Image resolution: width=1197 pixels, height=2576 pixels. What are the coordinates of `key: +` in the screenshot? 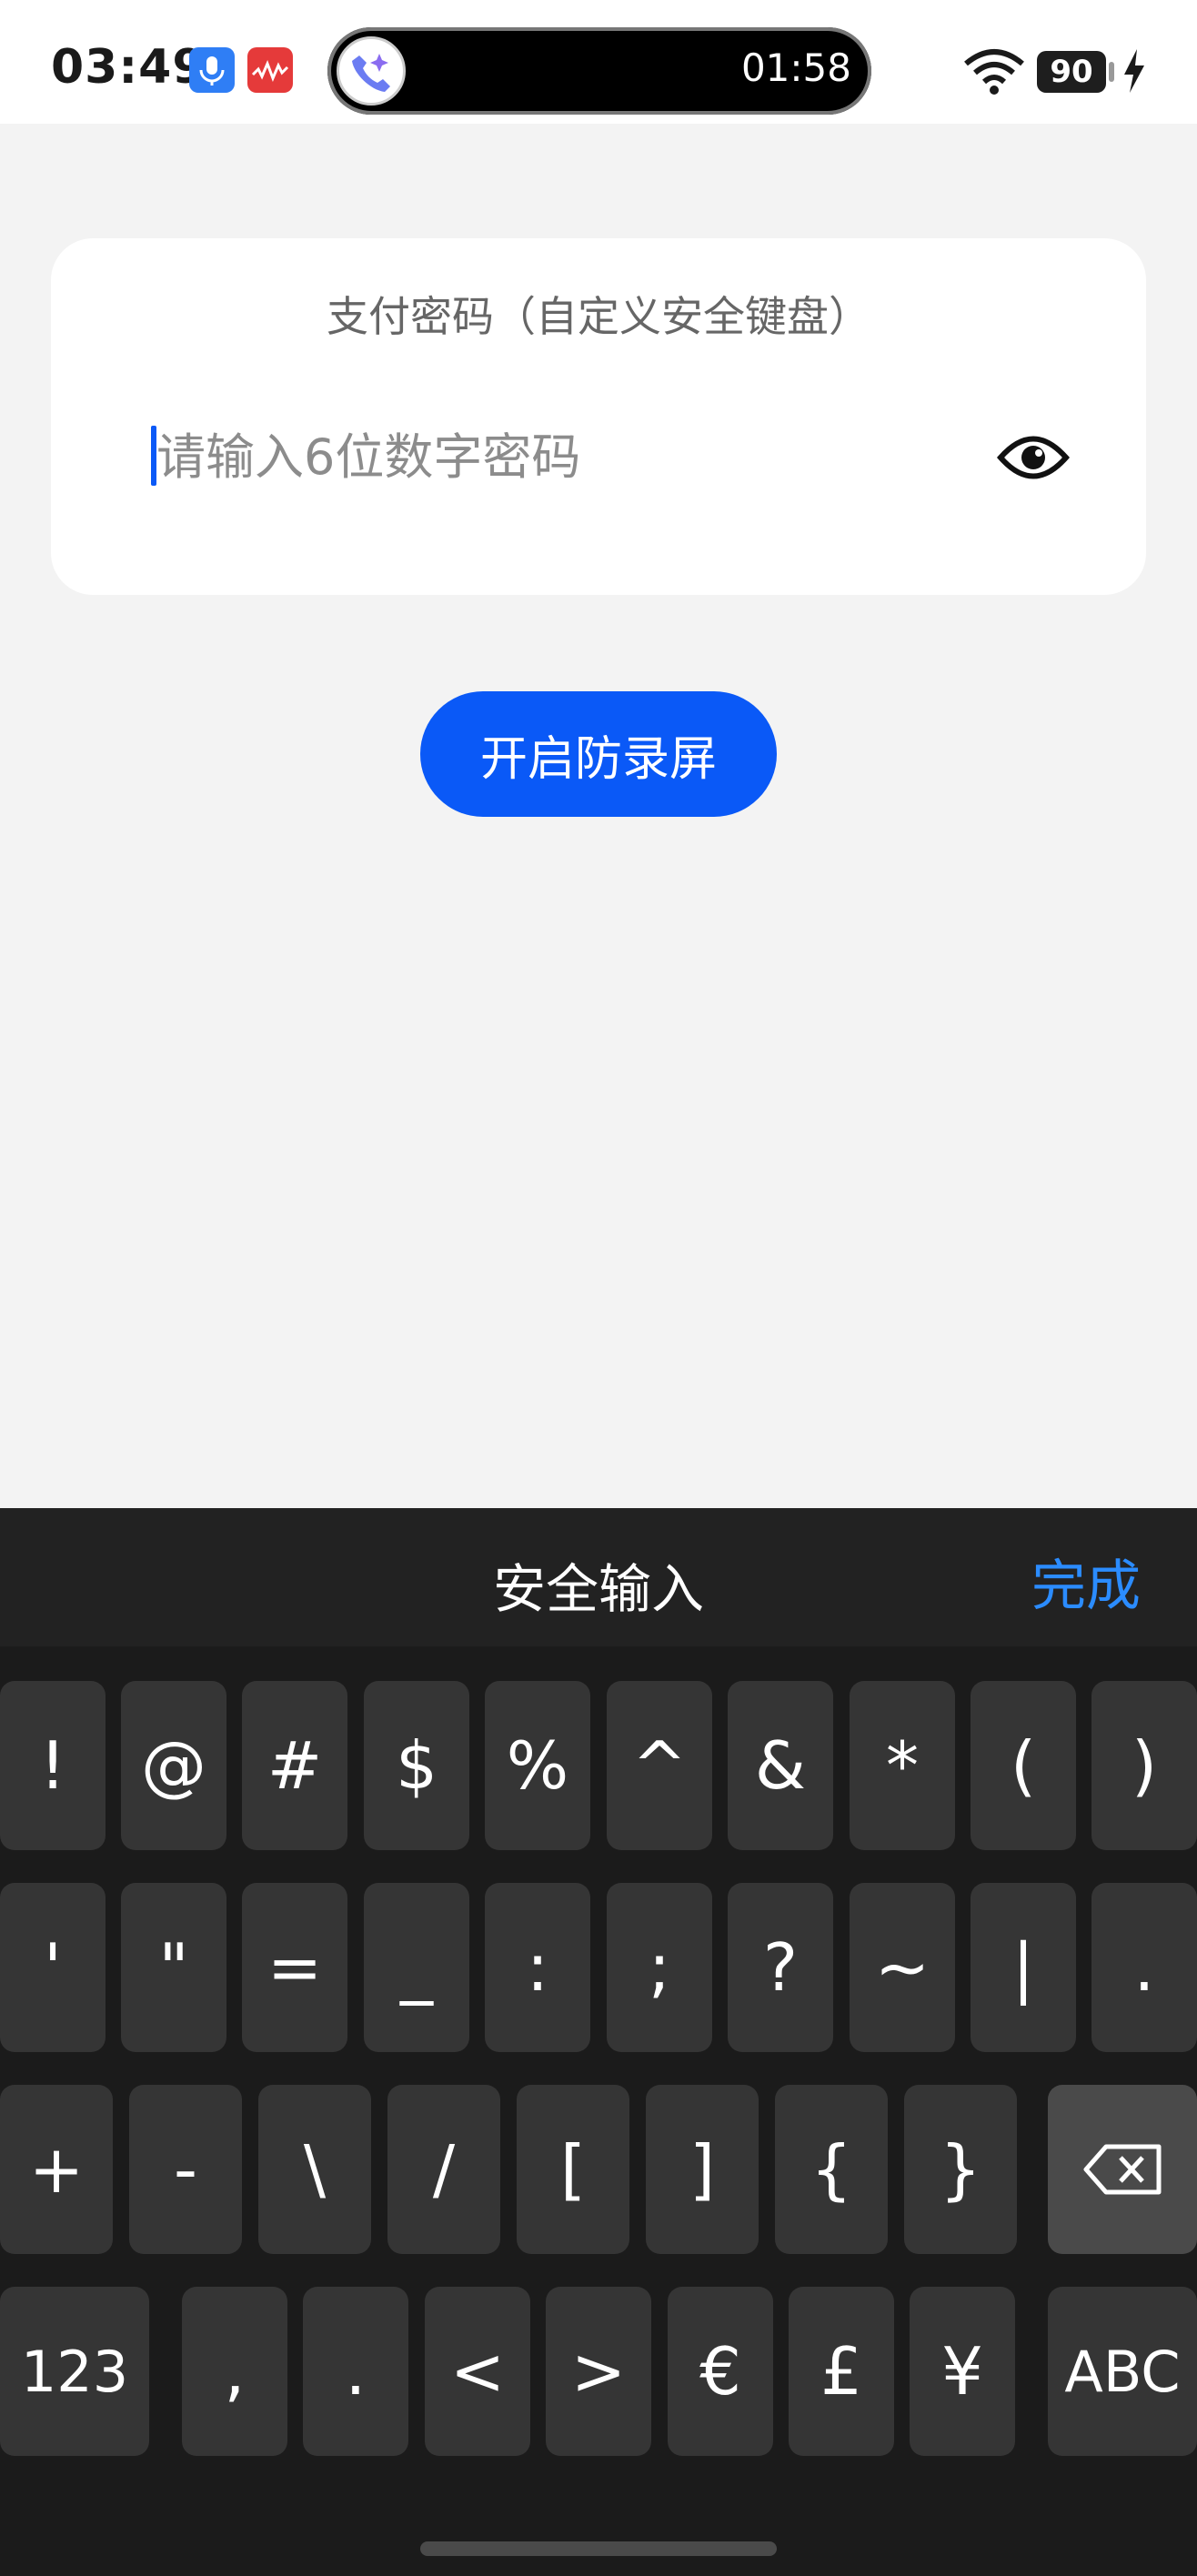 It's located at (56, 2169).